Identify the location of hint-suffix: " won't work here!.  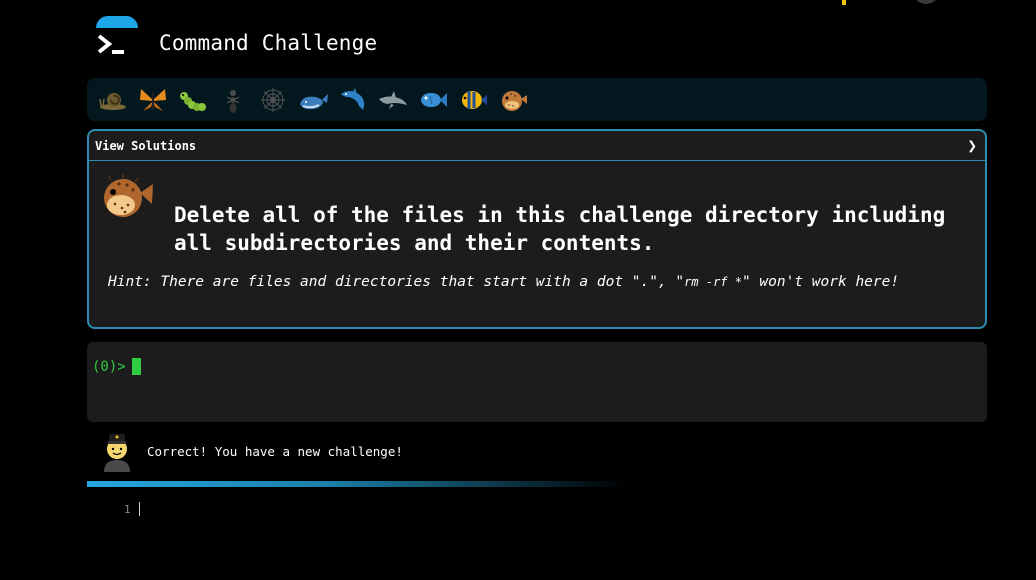
(820, 282).